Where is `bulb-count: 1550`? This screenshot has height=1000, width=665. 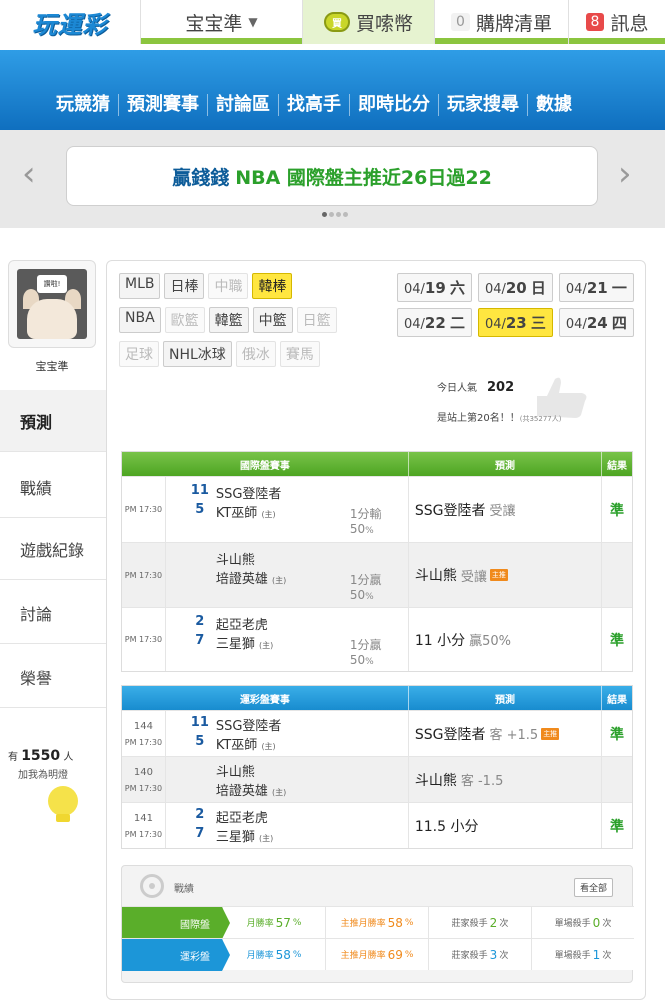 bulb-count: 1550 is located at coordinates (41, 756).